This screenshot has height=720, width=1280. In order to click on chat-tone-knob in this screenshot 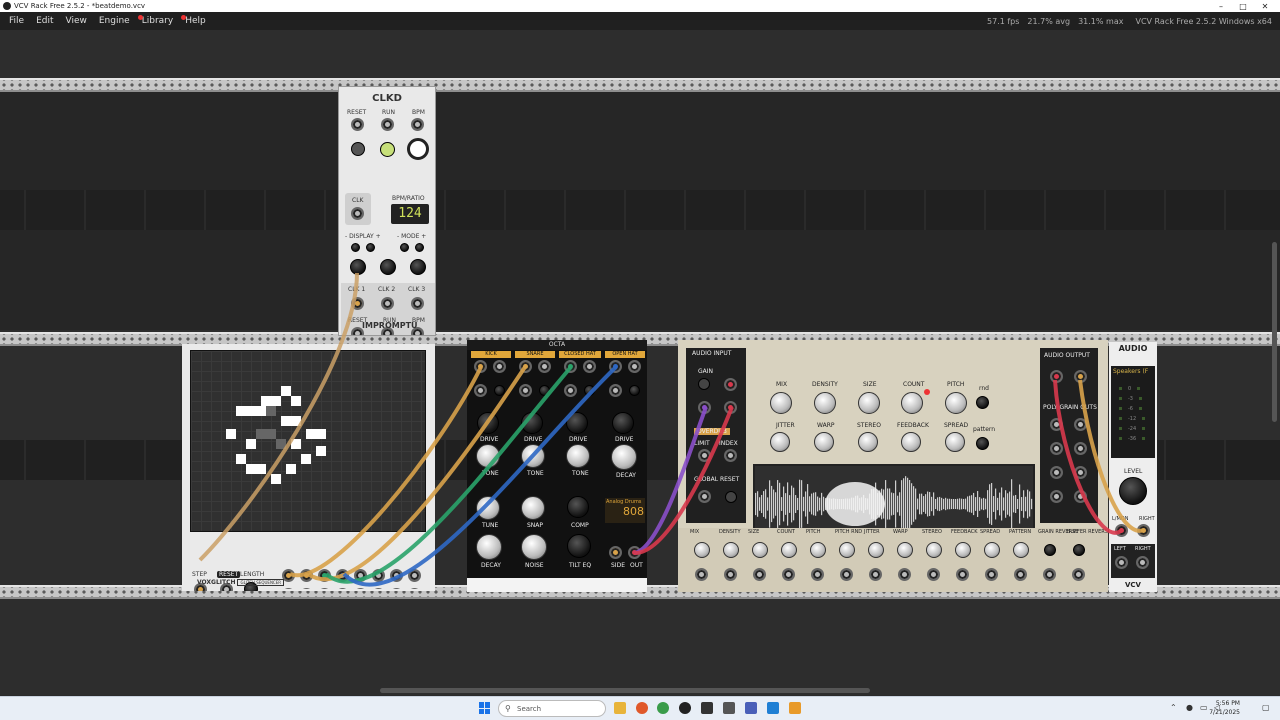, I will do `click(578, 456)`.